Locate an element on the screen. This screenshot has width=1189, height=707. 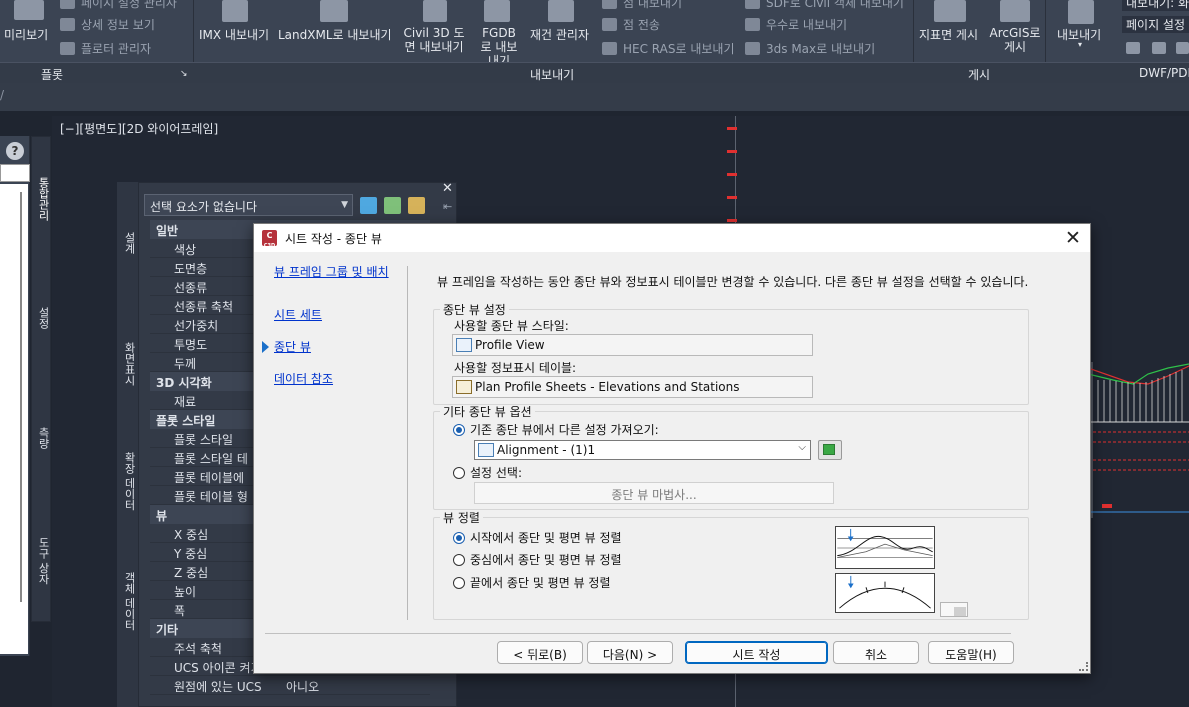
radio-align-start: 시작에서 종단 및 평면 뷰 정렬 is located at coordinates (537, 537).